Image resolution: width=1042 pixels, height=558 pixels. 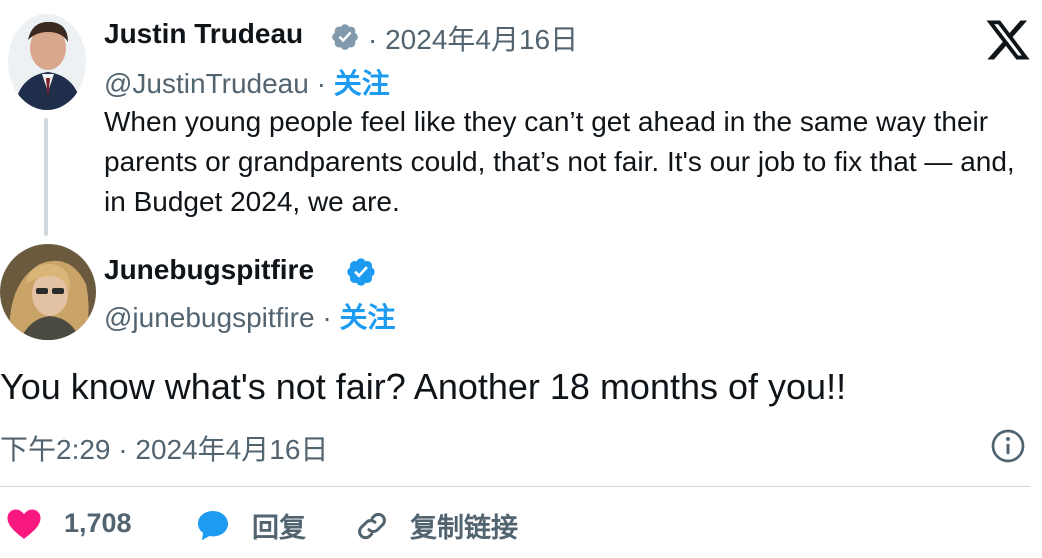 I want to click on reply-author-avatar, so click(x=48, y=292).